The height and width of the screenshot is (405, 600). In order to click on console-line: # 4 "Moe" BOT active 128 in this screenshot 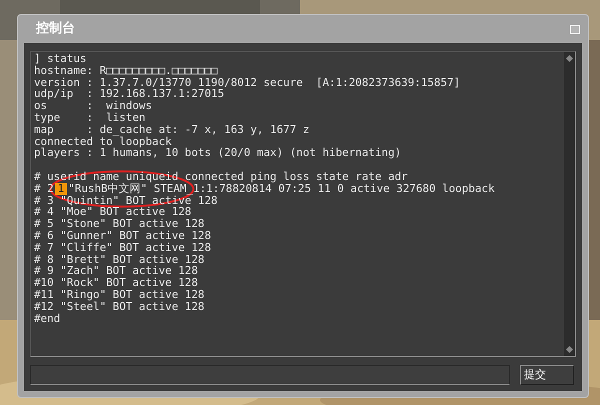, I will do `click(113, 211)`.